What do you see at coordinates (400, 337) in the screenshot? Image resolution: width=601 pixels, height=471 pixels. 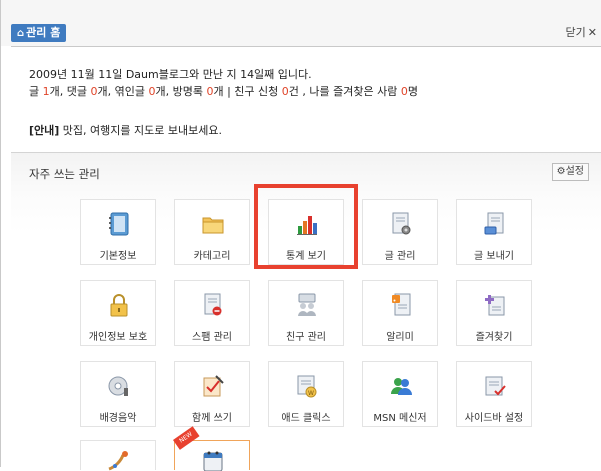 I see `tile-label: 알리미` at bounding box center [400, 337].